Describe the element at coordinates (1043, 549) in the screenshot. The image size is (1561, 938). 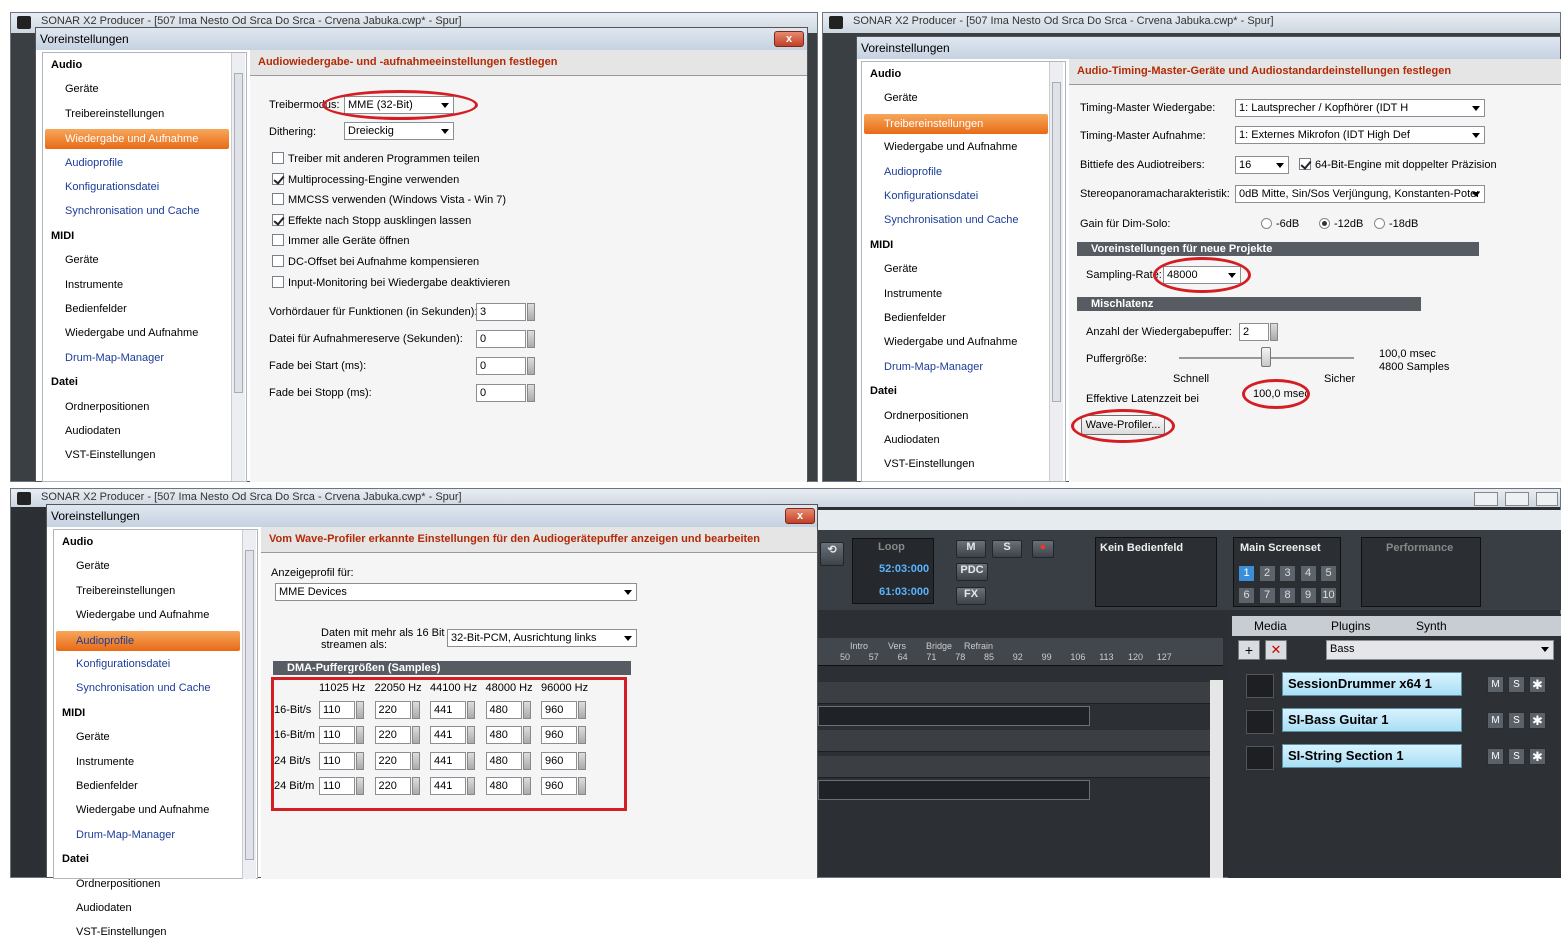
I see `record-icon: ●` at that location.